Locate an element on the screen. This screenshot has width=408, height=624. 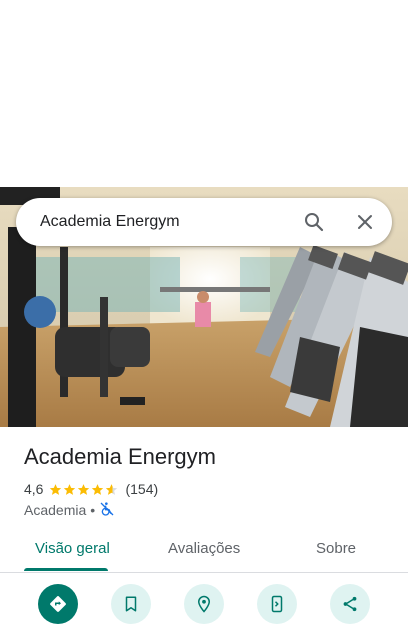
send-to-phone-icon is located at coordinates (277, 604).